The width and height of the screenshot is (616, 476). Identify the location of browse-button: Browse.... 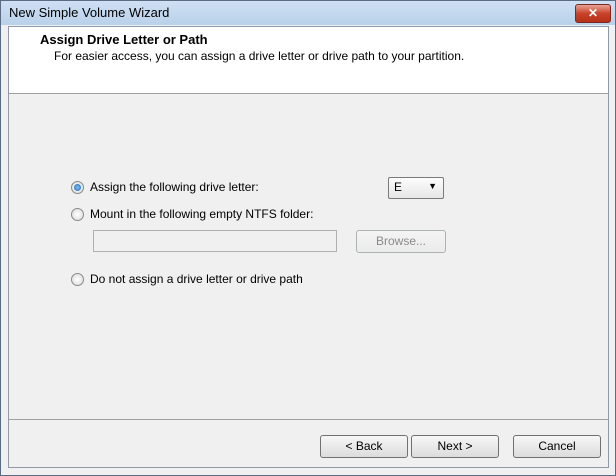
(401, 241).